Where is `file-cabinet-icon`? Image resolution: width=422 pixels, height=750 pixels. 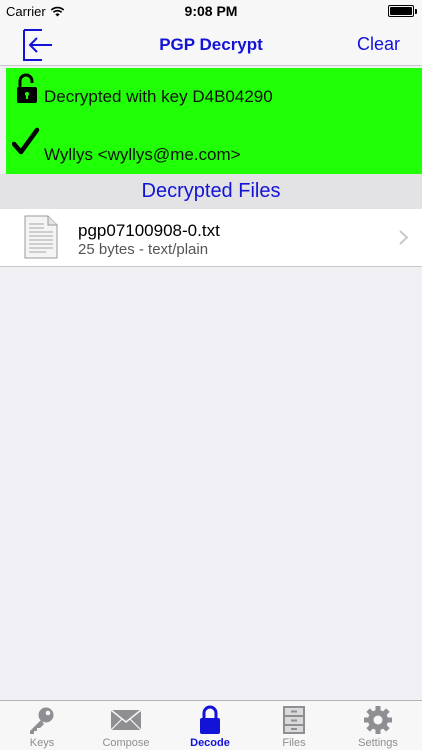 file-cabinet-icon is located at coordinates (294, 720).